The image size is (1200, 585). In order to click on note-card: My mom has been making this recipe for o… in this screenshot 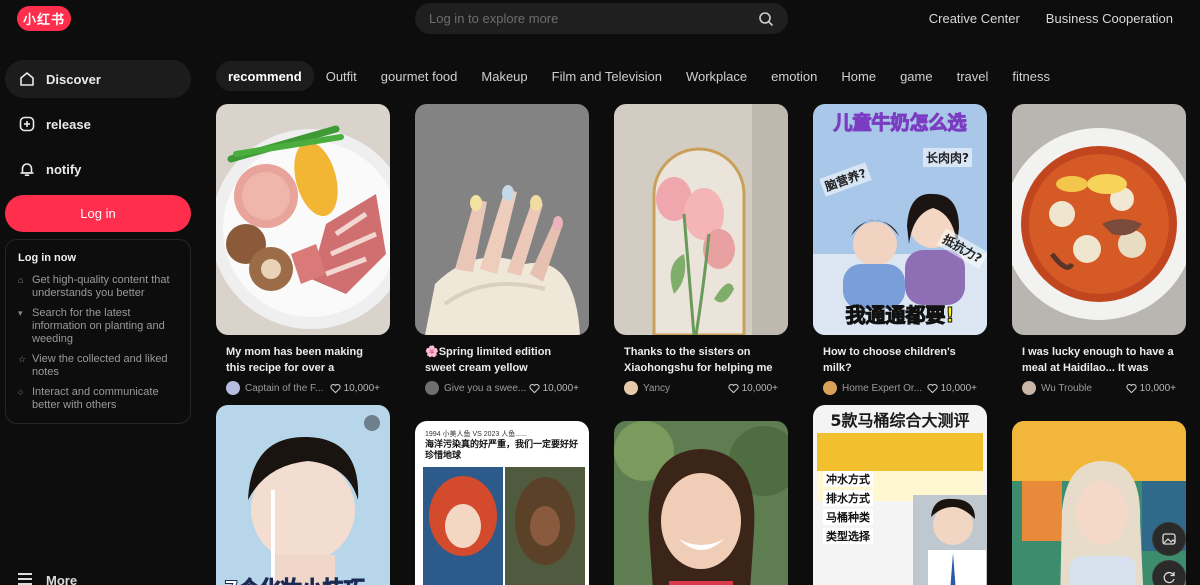, I will do `click(303, 249)`.